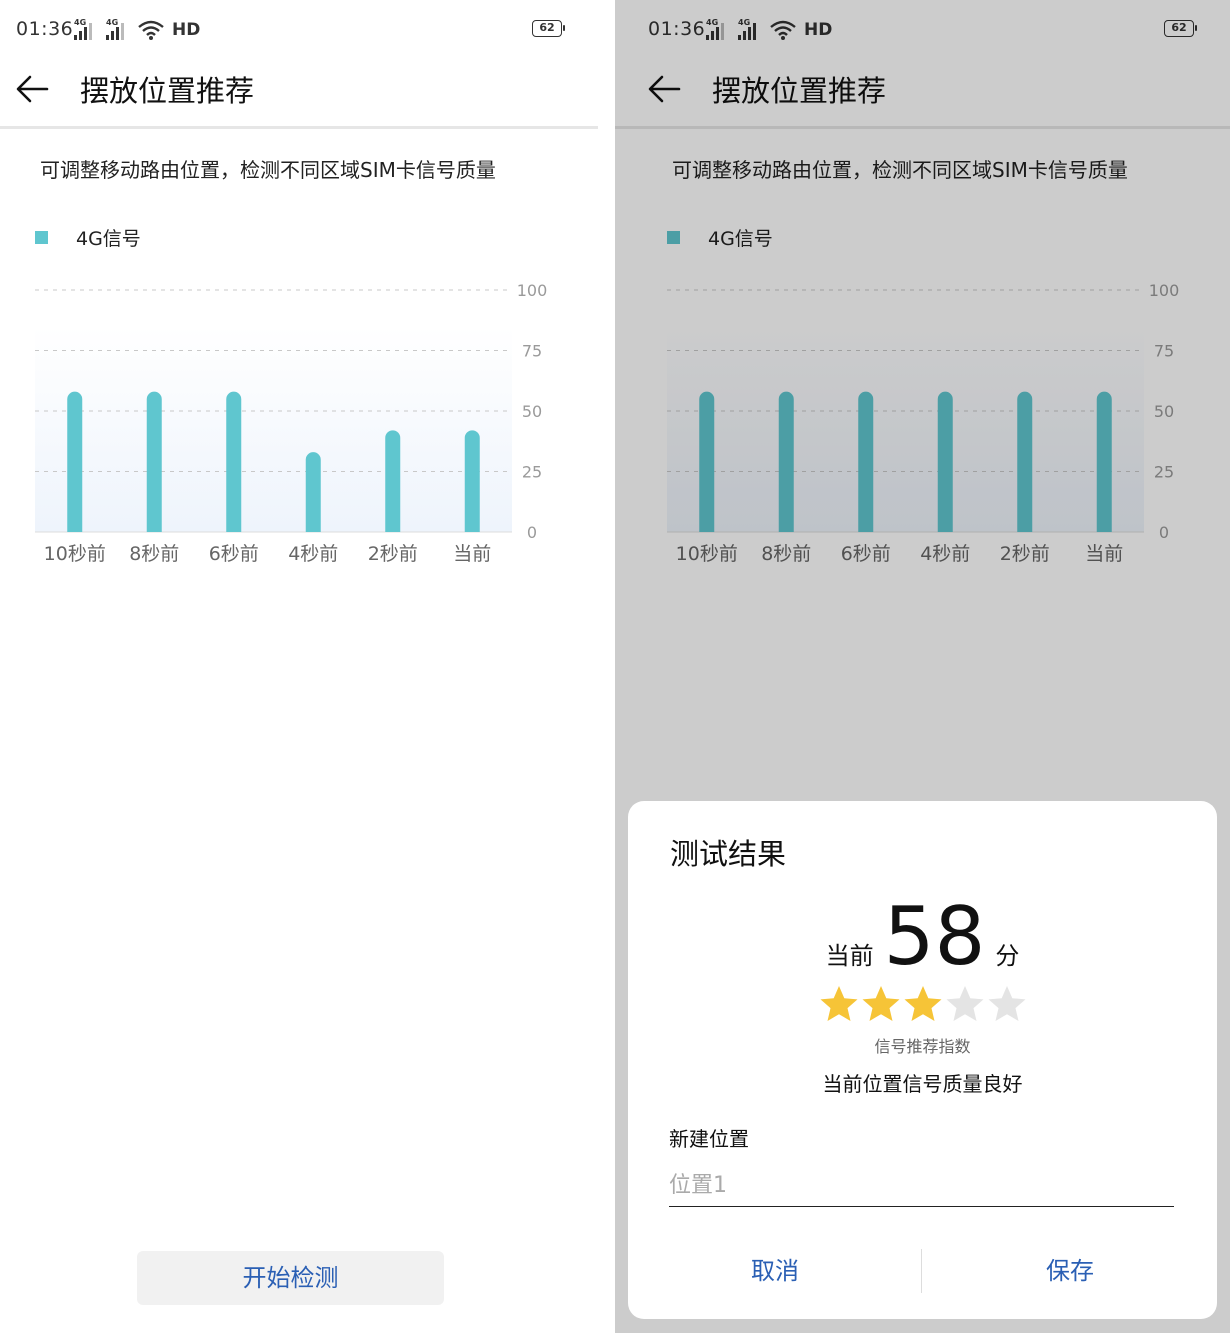 Image resolution: width=1230 pixels, height=1333 pixels. What do you see at coordinates (273, 429) in the screenshot?
I see `chart-plot-area` at bounding box center [273, 429].